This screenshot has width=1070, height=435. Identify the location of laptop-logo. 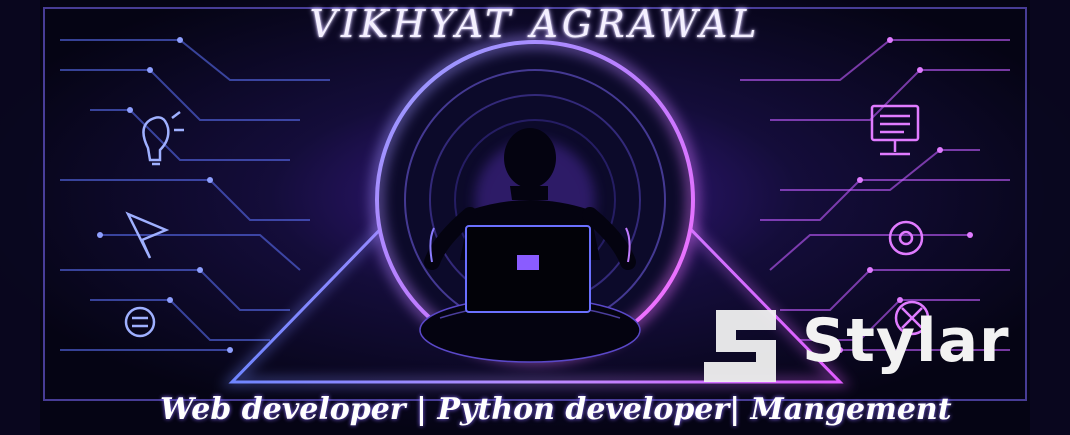
(528, 262).